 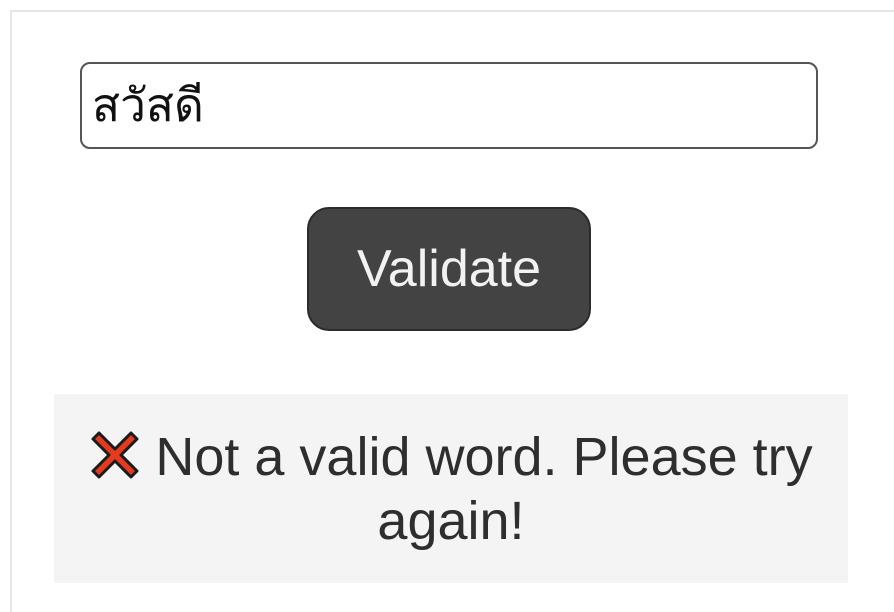 What do you see at coordinates (115, 454) in the screenshot?
I see `cross-icon` at bounding box center [115, 454].